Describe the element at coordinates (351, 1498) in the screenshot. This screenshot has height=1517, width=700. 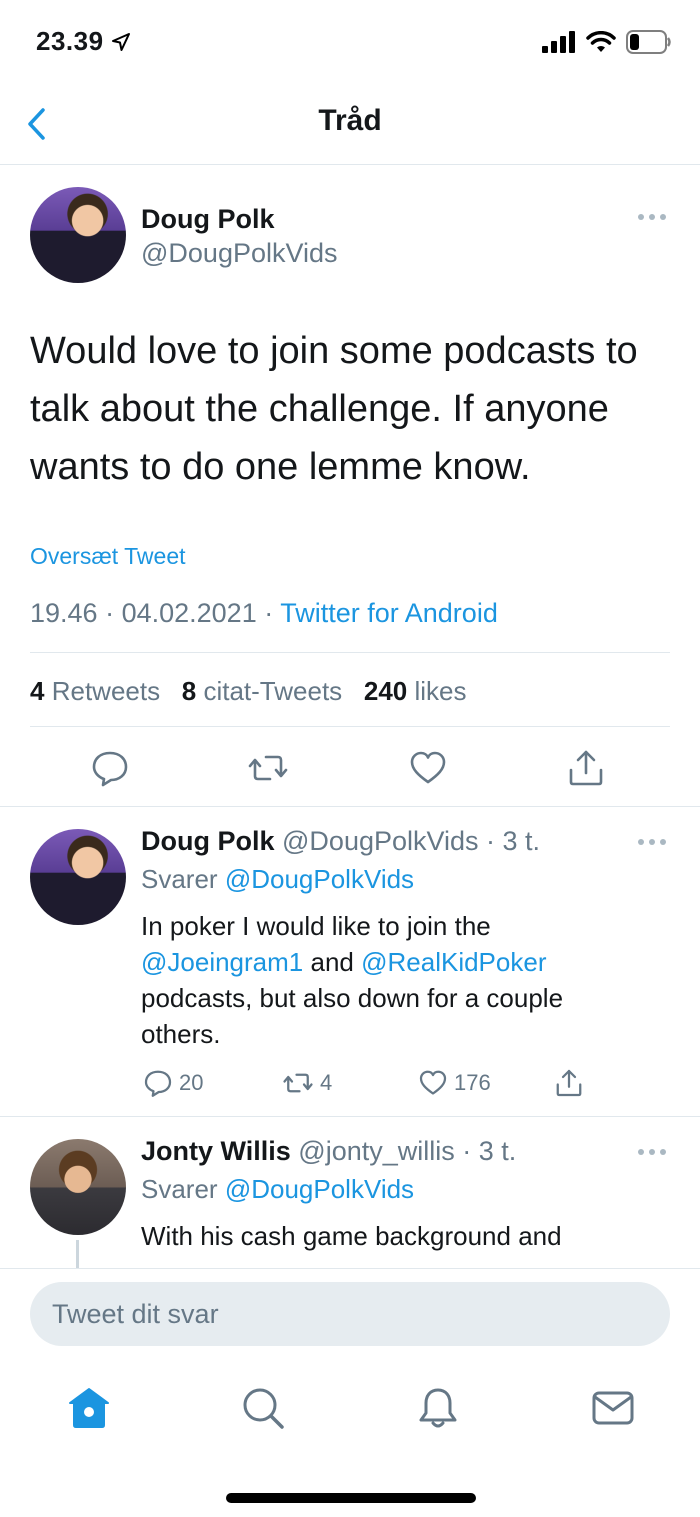
I see `home-indicator` at that location.